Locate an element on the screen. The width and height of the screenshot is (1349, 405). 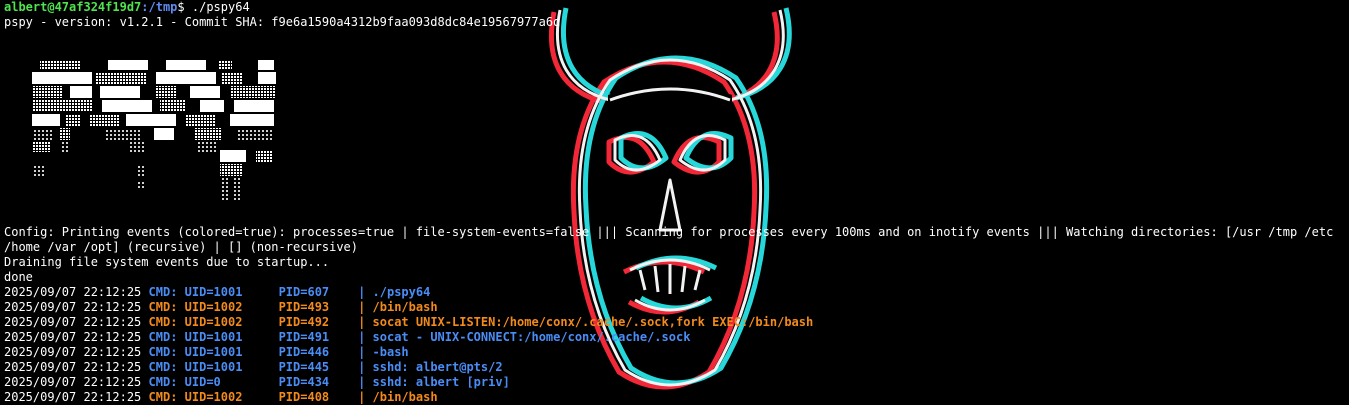
event-uid: UID=0 is located at coordinates (231, 382).